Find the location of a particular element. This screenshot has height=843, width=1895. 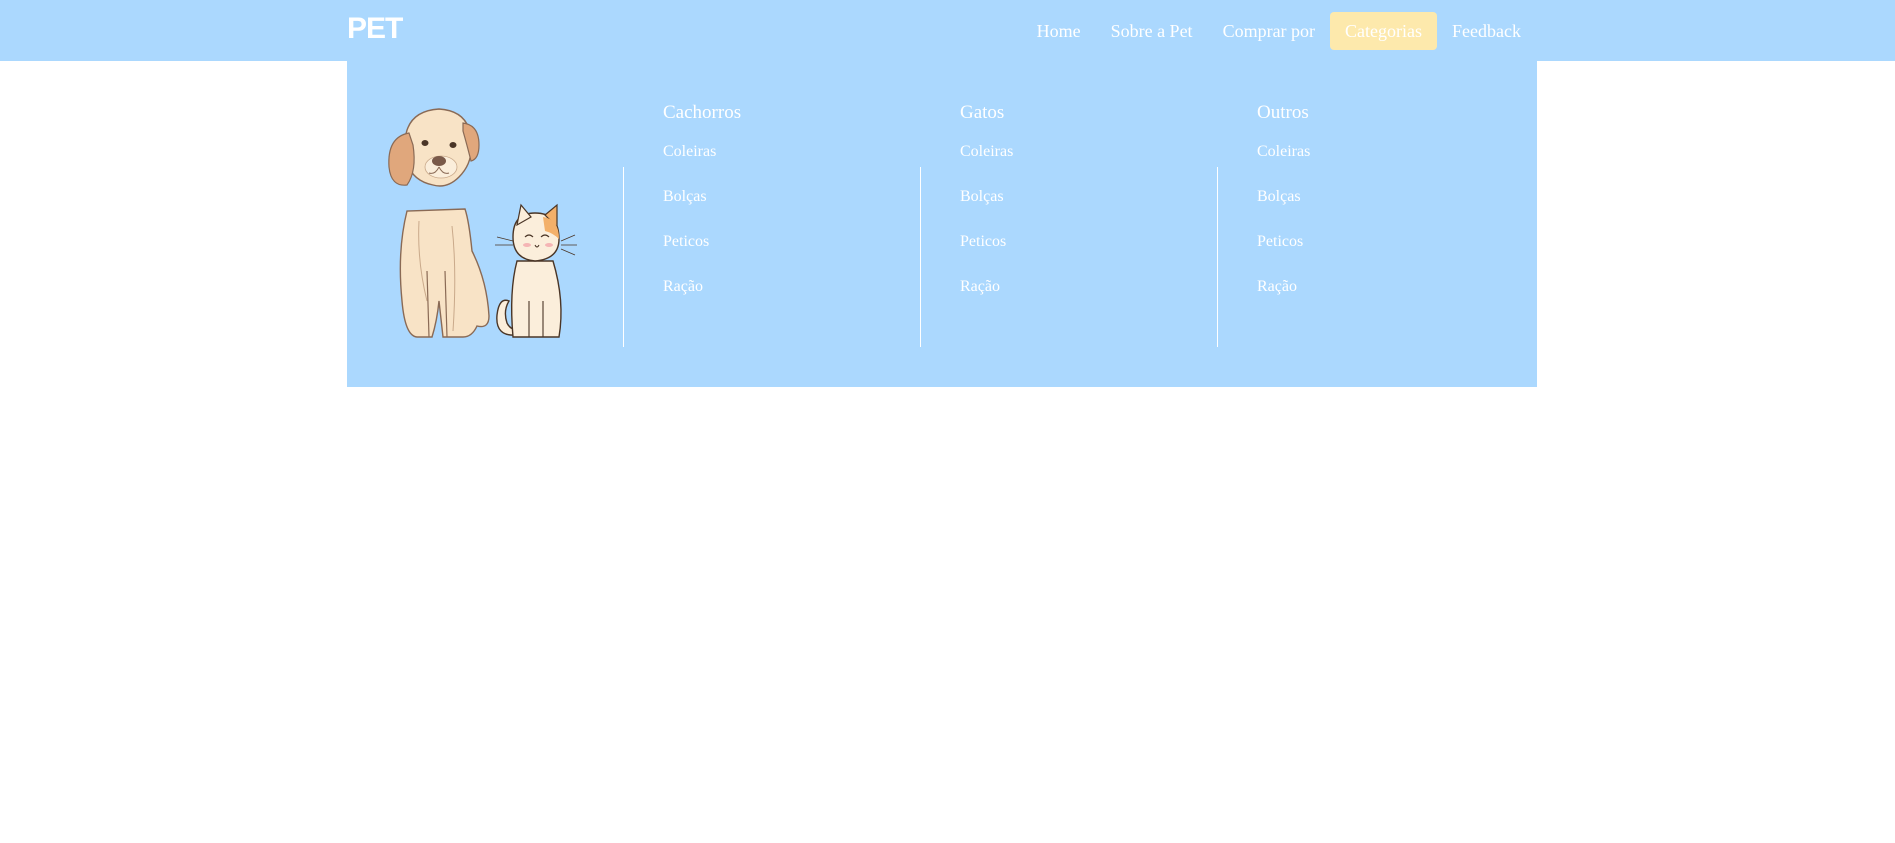

nav-categorias: Categorias is located at coordinates (1384, 31).